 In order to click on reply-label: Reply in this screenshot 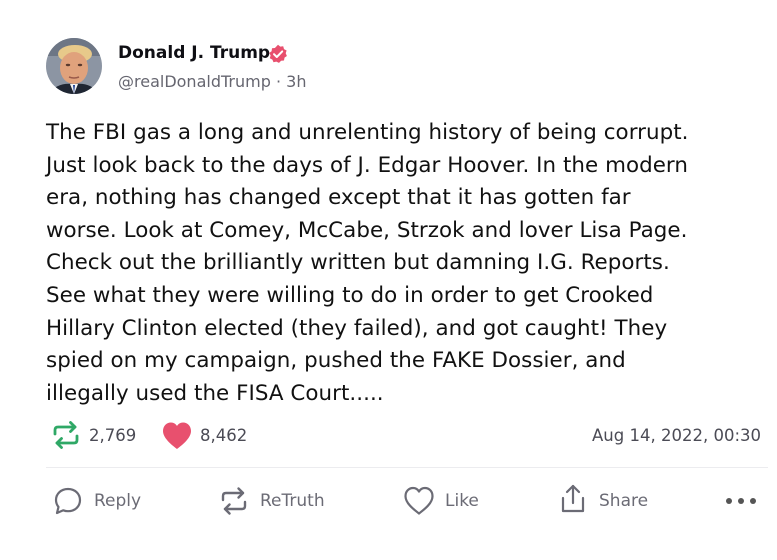, I will do `click(118, 501)`.